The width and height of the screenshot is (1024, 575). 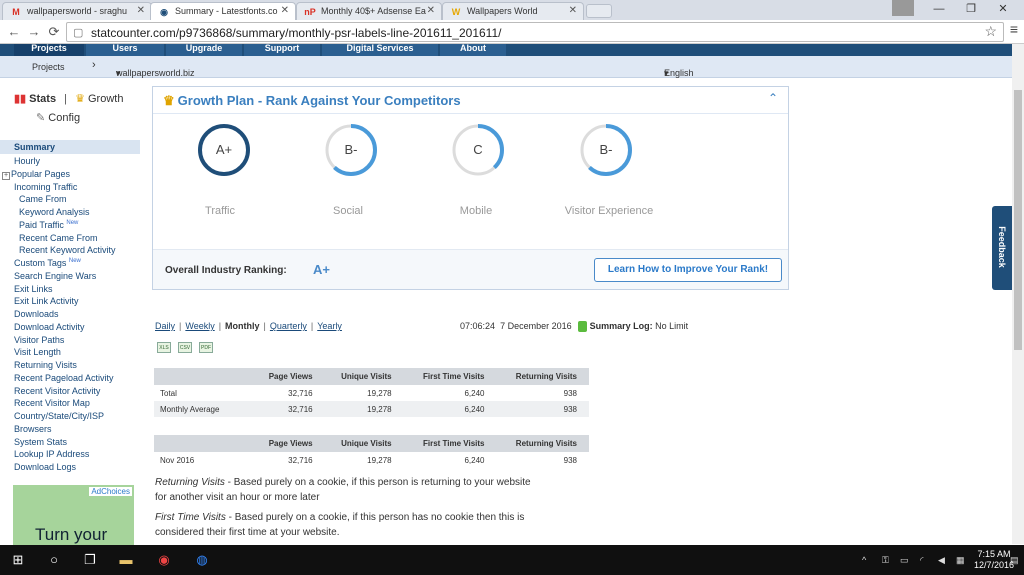 I want to click on sidebar-item: Download Activity, so click(x=49, y=327).